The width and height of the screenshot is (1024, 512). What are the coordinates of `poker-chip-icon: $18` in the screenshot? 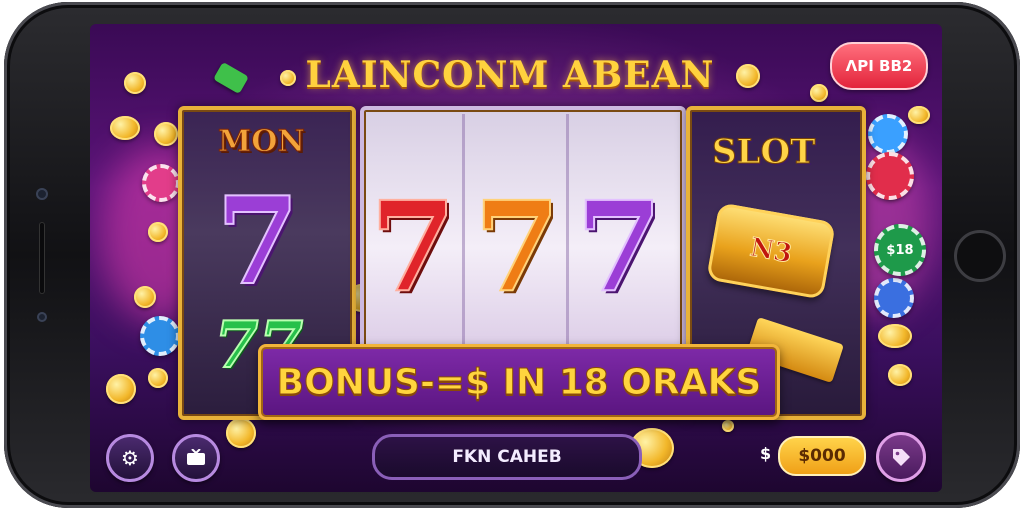 It's located at (900, 250).